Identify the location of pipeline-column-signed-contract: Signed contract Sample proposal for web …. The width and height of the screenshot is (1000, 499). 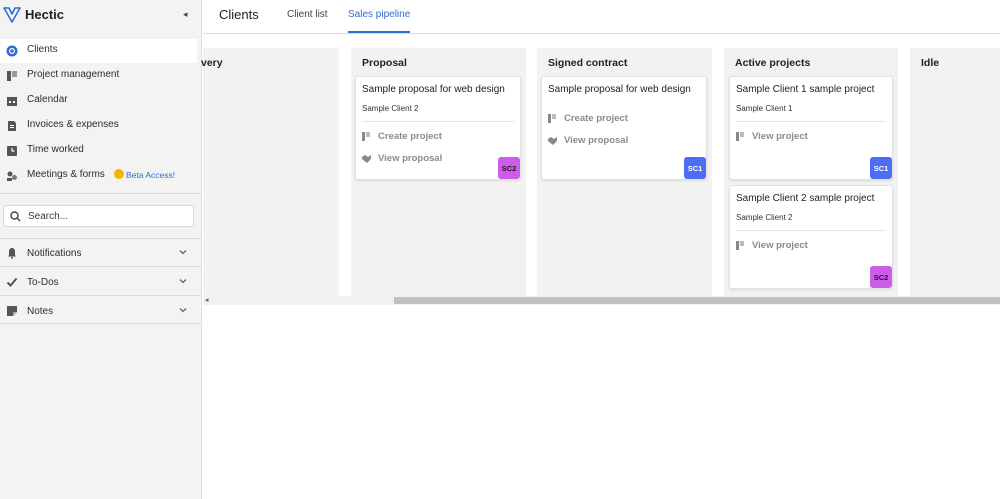
(624, 173).